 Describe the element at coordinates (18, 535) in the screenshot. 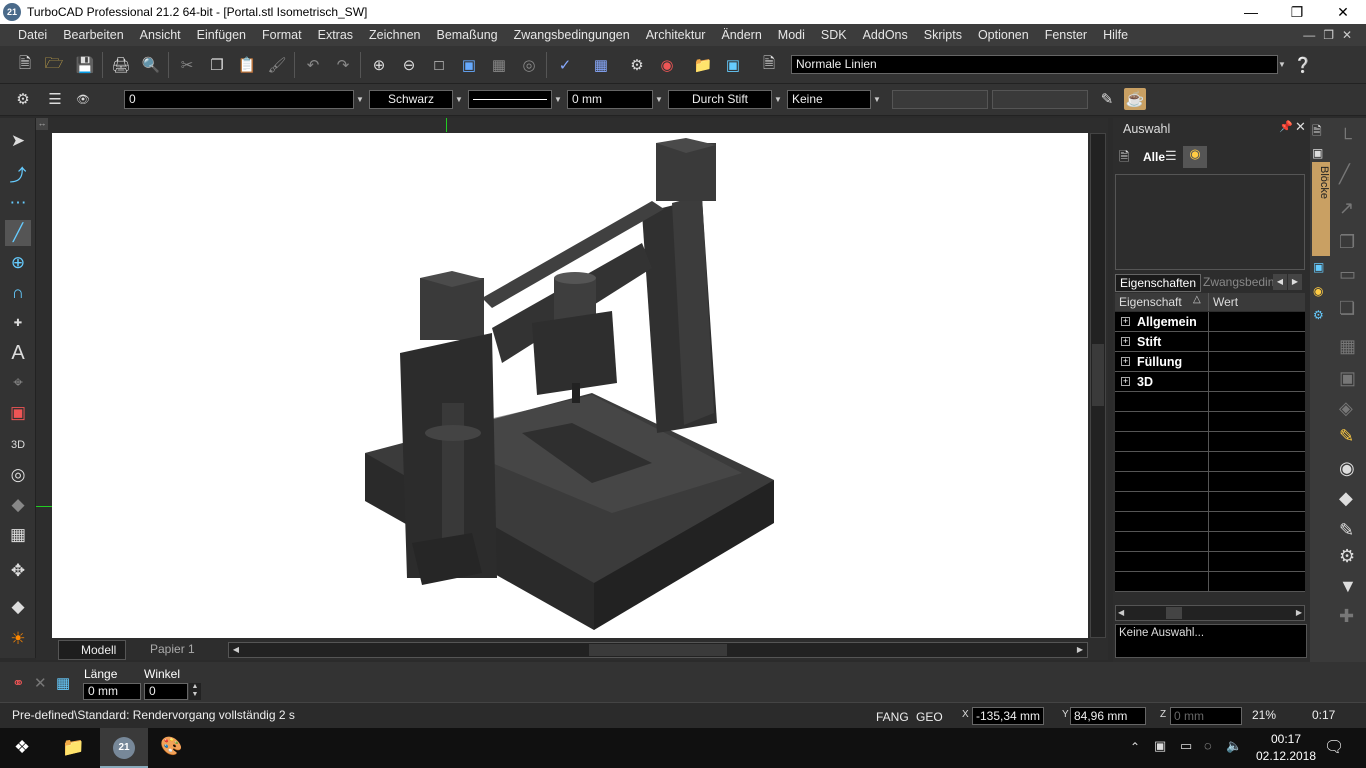

I see `array-grid-icon: ▦` at that location.